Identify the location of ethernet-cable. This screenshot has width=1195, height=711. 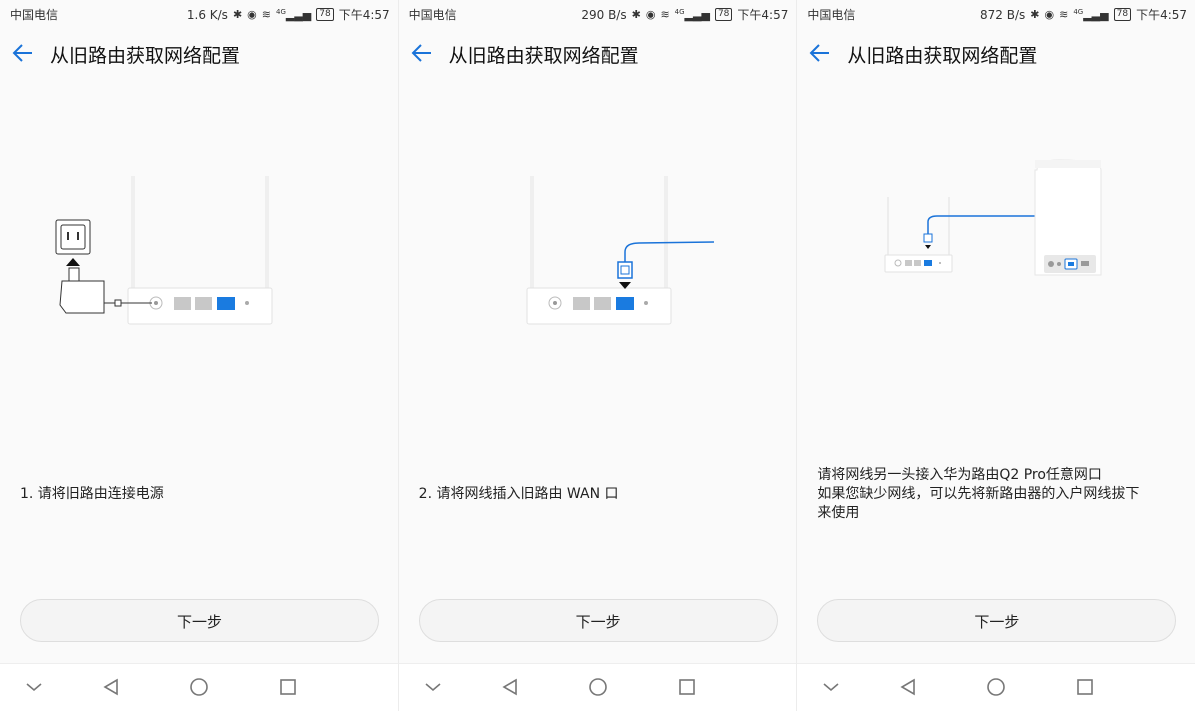
(668, 251).